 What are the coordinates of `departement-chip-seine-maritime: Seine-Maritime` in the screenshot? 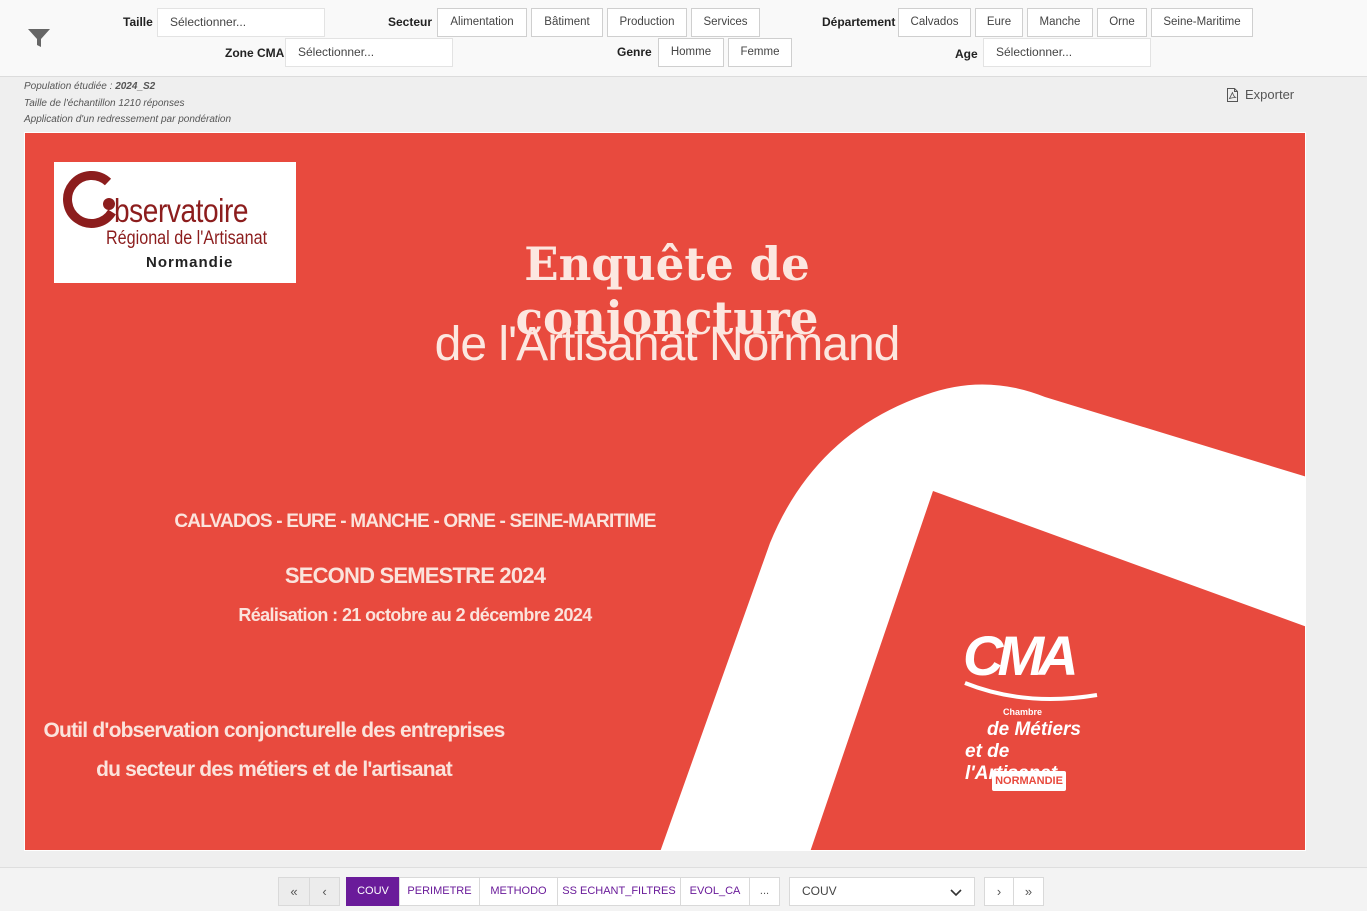 It's located at (1202, 22).